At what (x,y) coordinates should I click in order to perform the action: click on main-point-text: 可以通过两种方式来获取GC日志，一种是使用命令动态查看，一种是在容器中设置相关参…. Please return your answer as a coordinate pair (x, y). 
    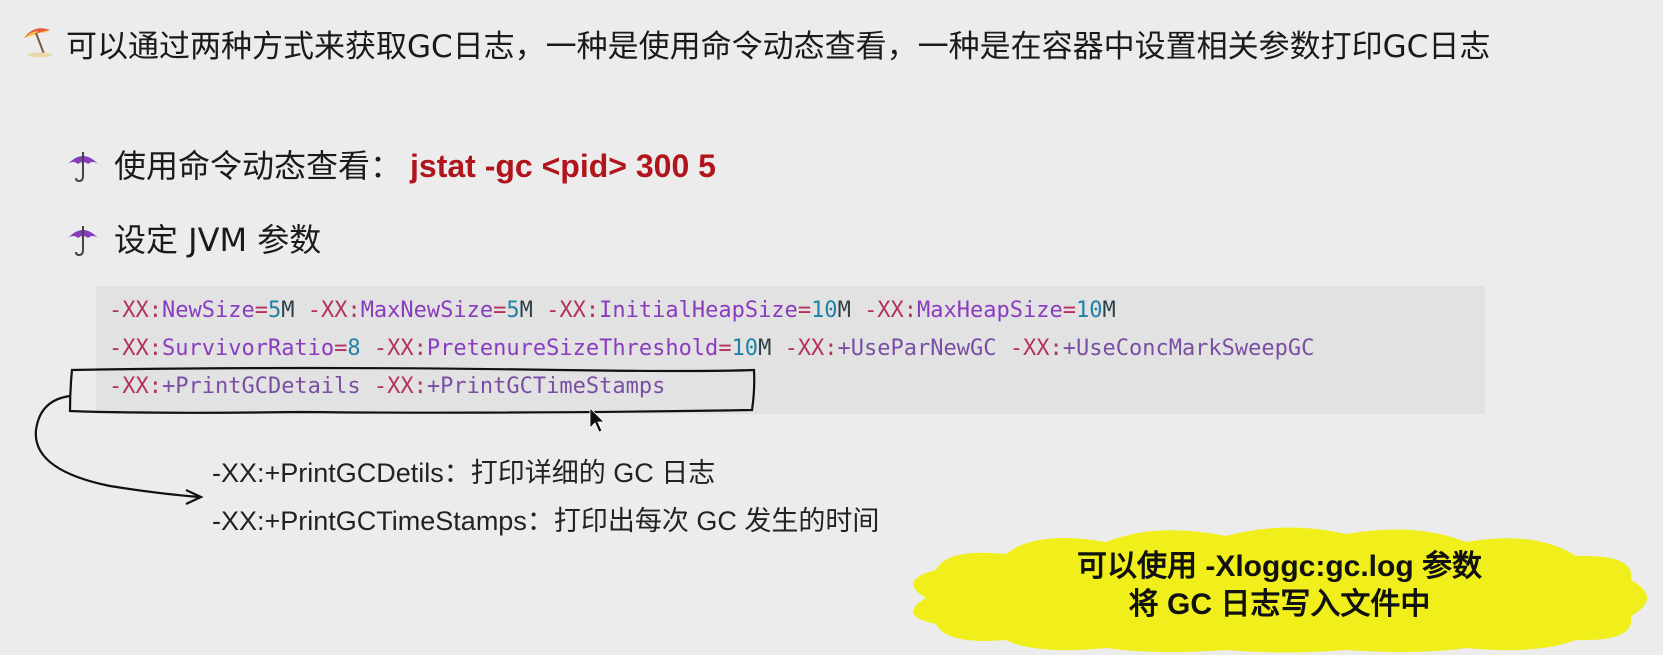
    Looking at the image, I should click on (778, 47).